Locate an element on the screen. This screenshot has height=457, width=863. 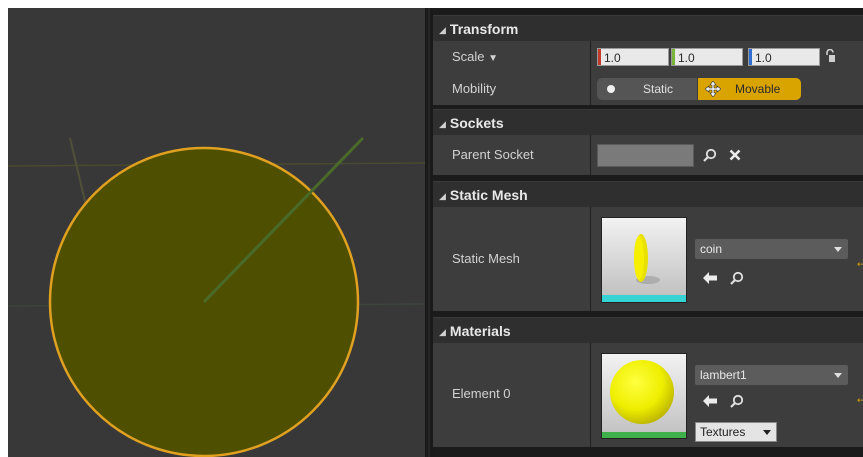
scale-y-value: 1.0 is located at coordinates (686, 58).